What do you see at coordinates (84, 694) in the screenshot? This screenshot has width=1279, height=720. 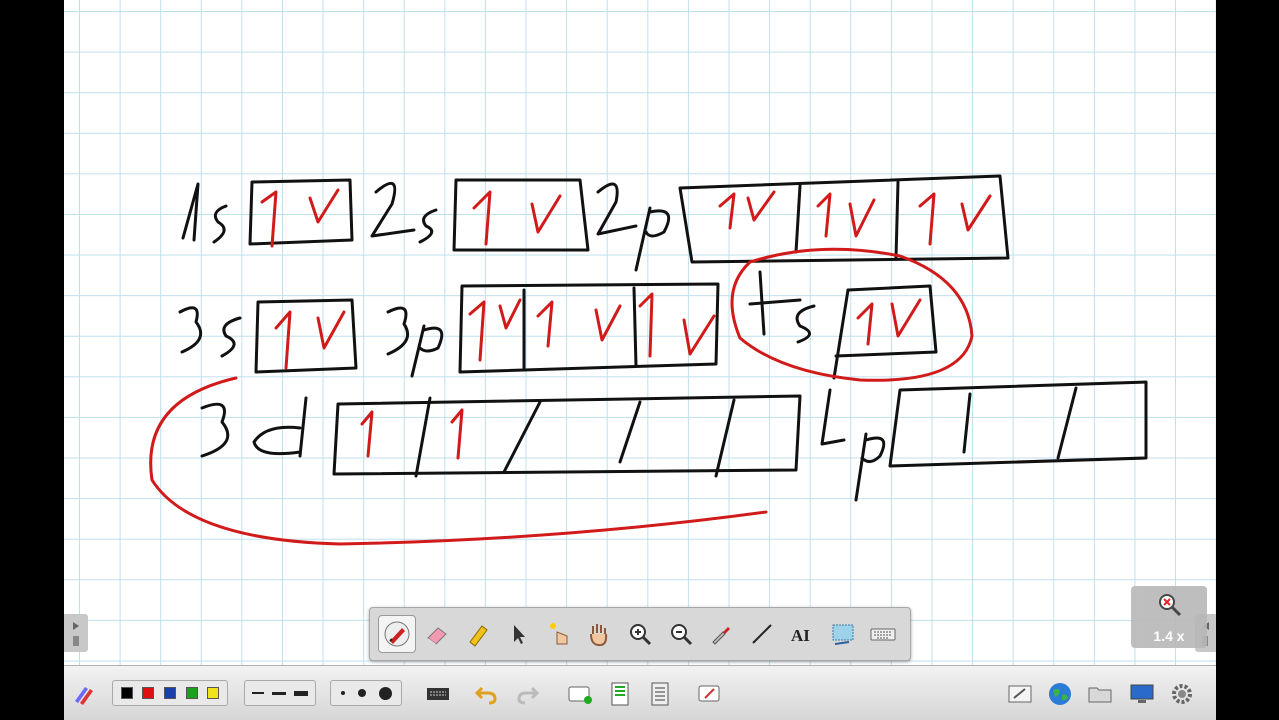 I see `pens-menu-icon` at bounding box center [84, 694].